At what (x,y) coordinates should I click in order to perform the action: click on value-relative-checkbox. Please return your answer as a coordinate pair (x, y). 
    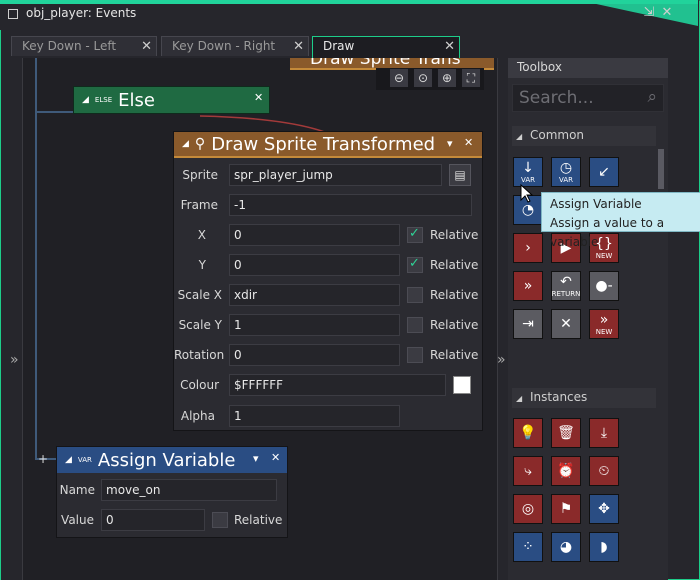
    Looking at the image, I should click on (220, 520).